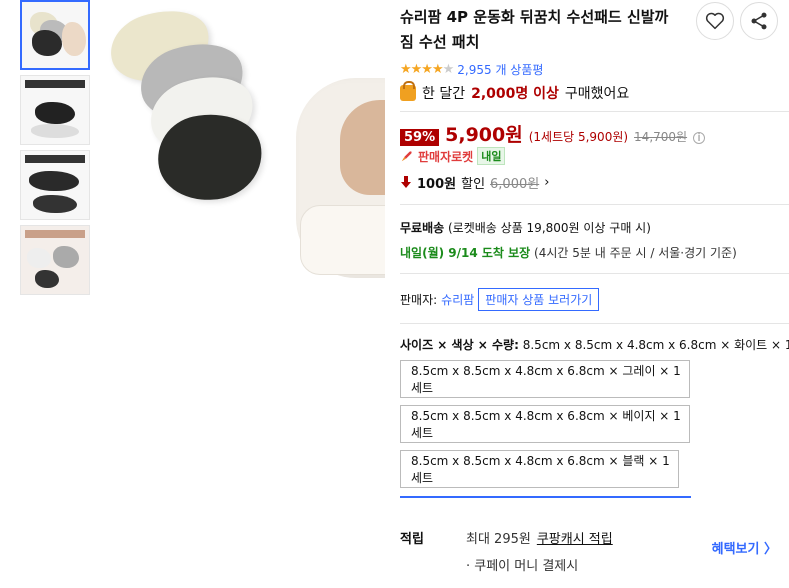  I want to click on option-label-title: 사이즈 × 색상 × 수량:, so click(459, 345).